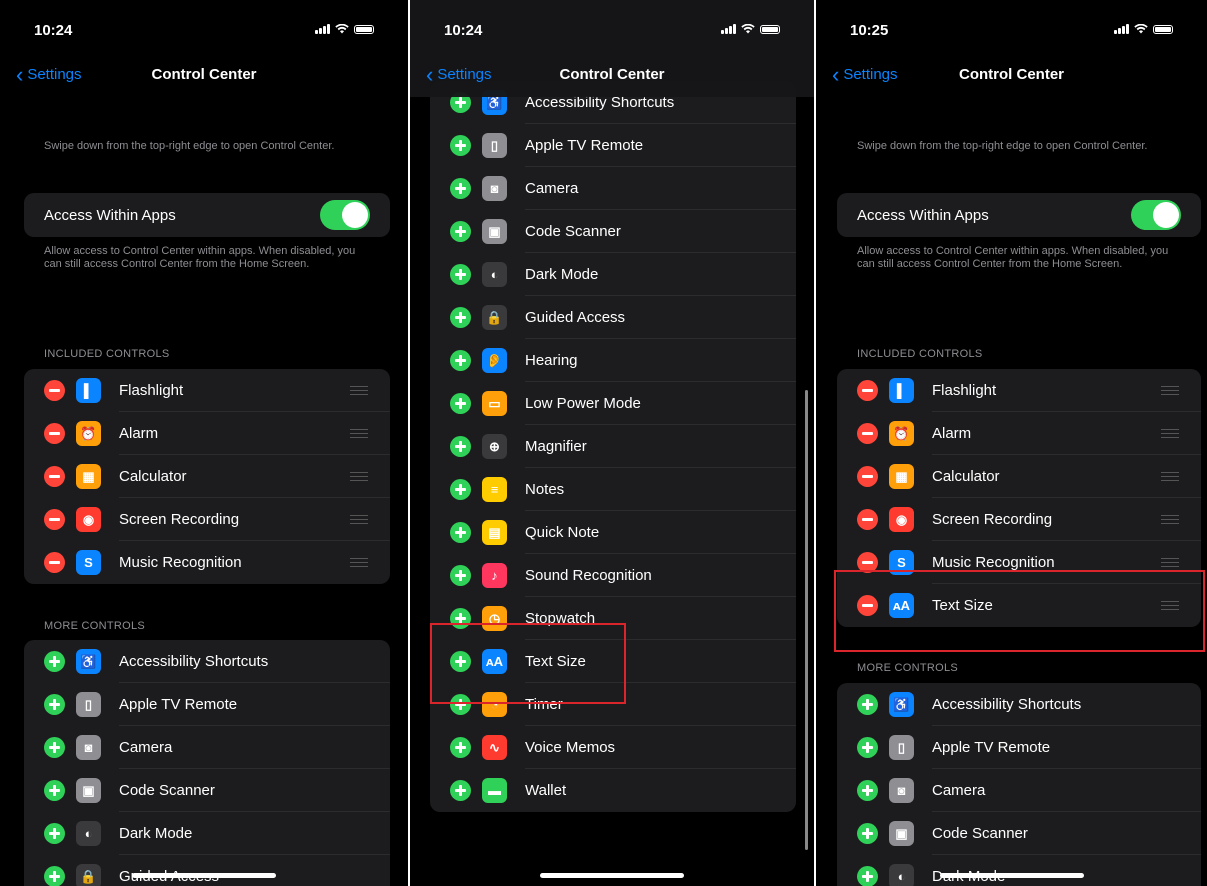  What do you see at coordinates (54, 562) in the screenshot?
I see `remove-music-recognition-button` at bounding box center [54, 562].